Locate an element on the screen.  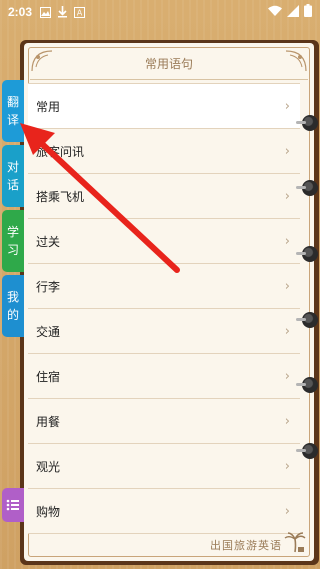
app-footer-logo: 出国旅游英语 is located at coordinates (258, 542).